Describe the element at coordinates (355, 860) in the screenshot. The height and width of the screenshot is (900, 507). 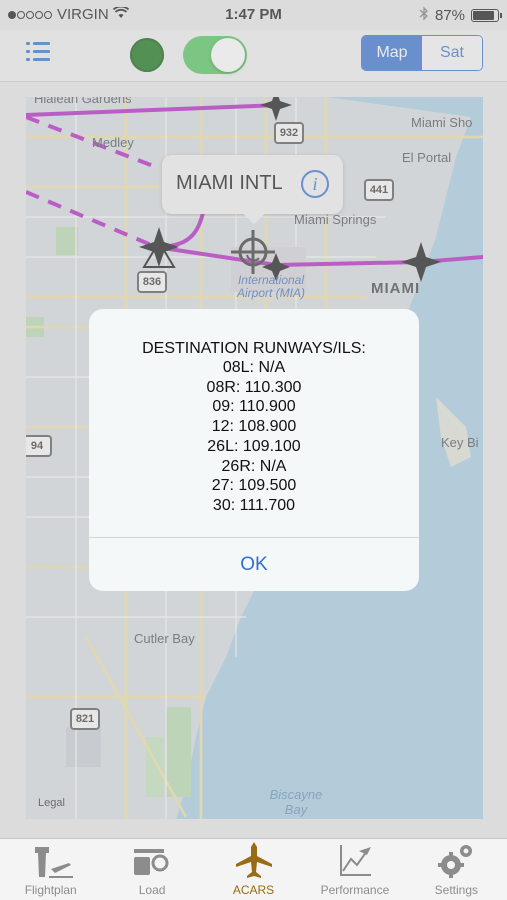
I see `performance-chart-icon` at that location.